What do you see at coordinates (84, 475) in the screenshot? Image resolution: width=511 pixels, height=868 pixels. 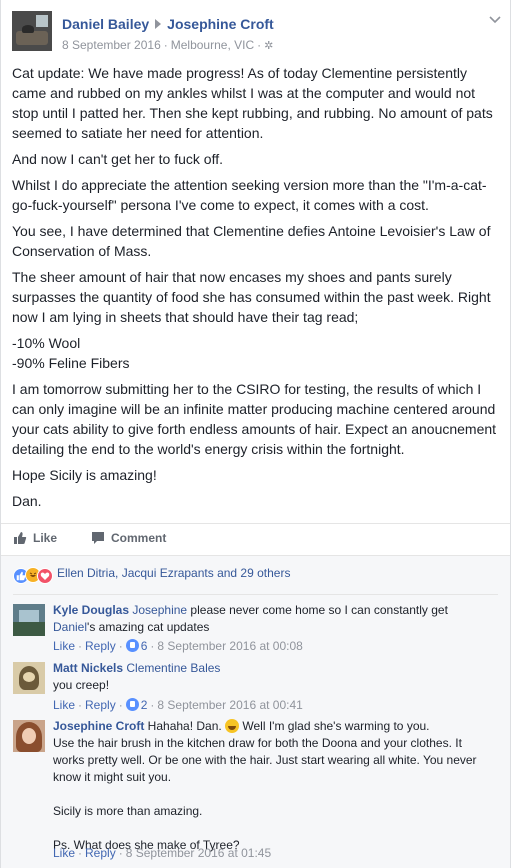 I see `post-paragraph: Hope Sicily is amazing!` at bounding box center [84, 475].